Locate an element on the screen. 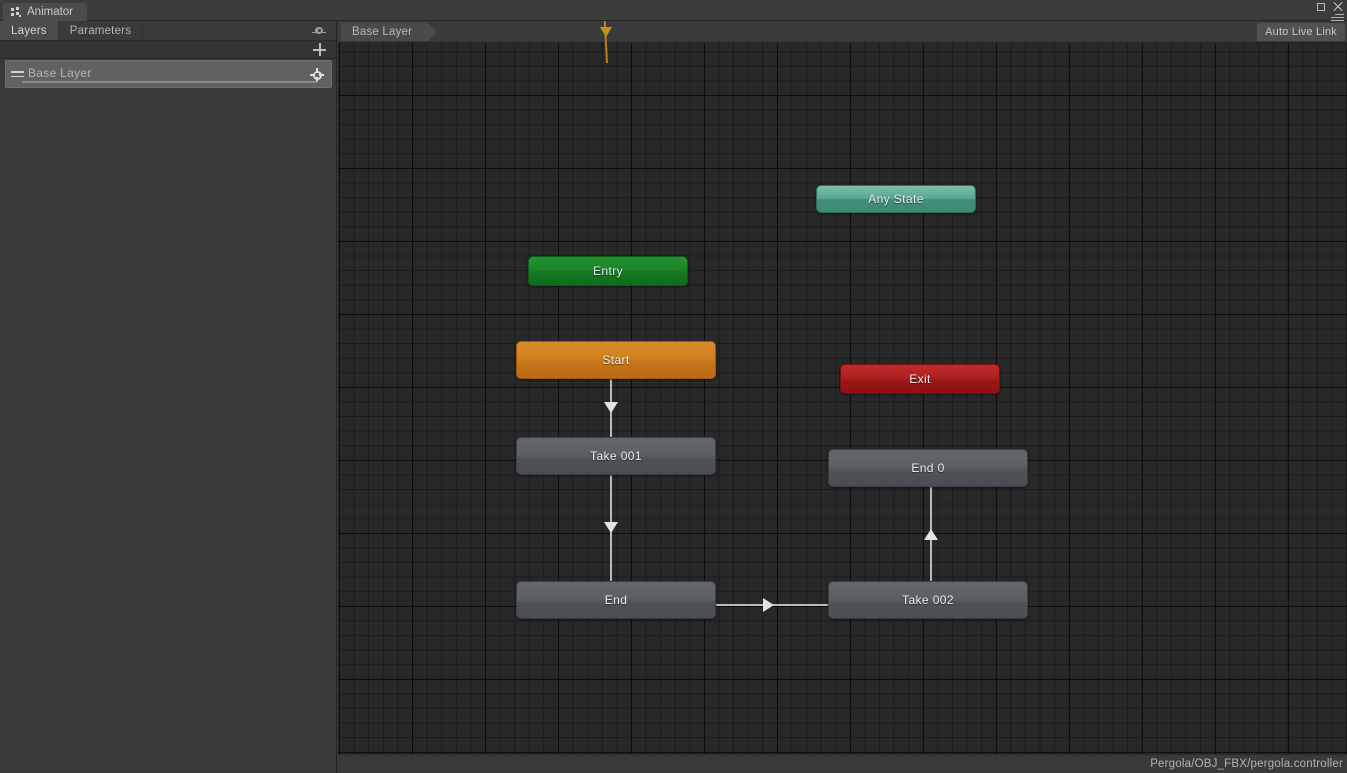 The width and height of the screenshot is (1347, 773). state-node-end-0: End 0 is located at coordinates (928, 468).